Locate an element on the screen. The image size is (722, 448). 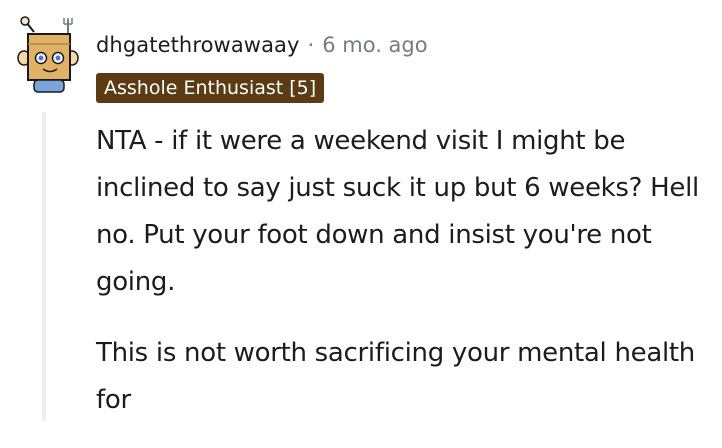
thread-collapse-line is located at coordinates (44, 266).